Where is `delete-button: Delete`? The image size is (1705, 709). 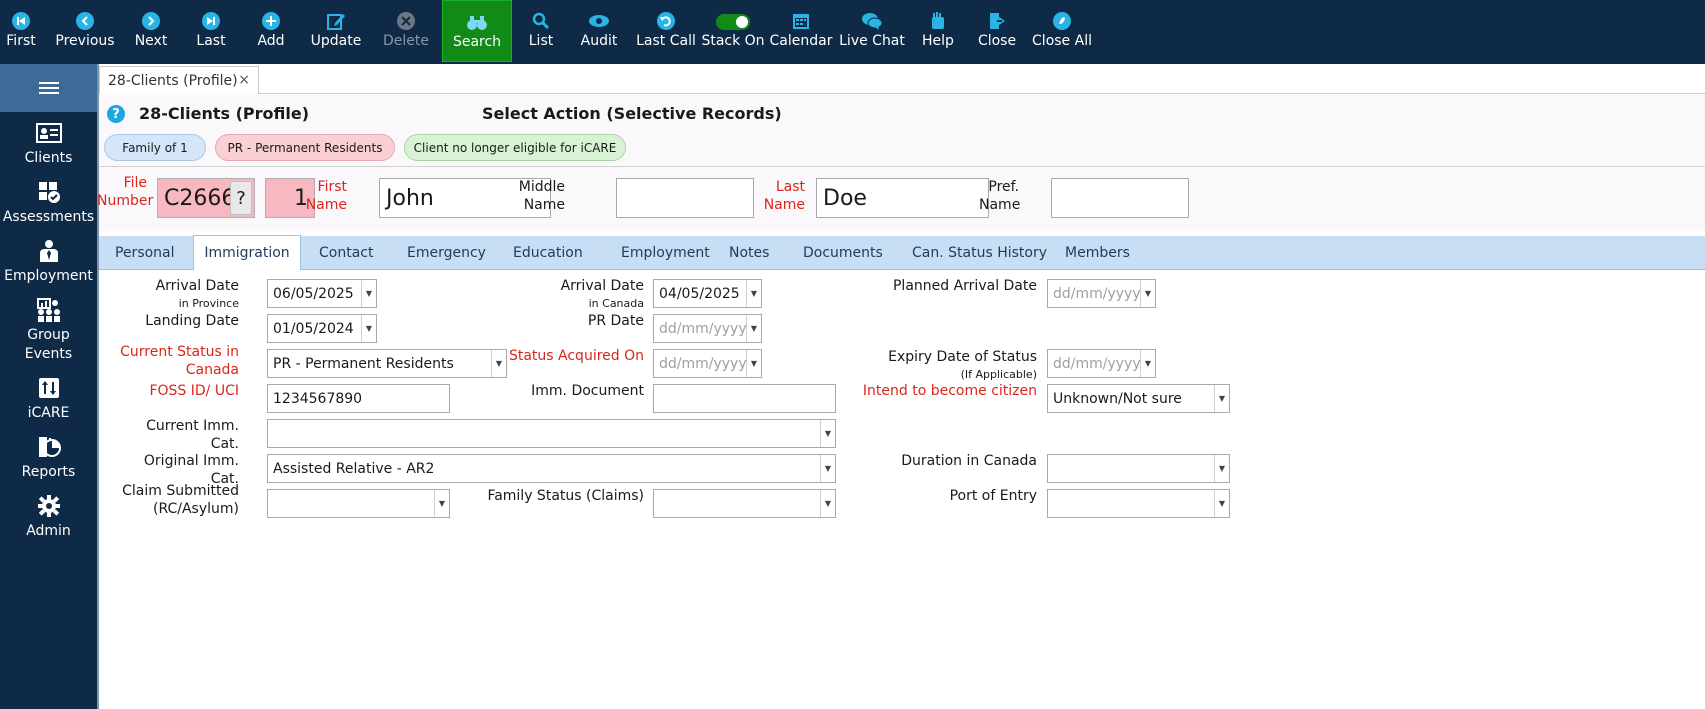
delete-button: Delete is located at coordinates (406, 31).